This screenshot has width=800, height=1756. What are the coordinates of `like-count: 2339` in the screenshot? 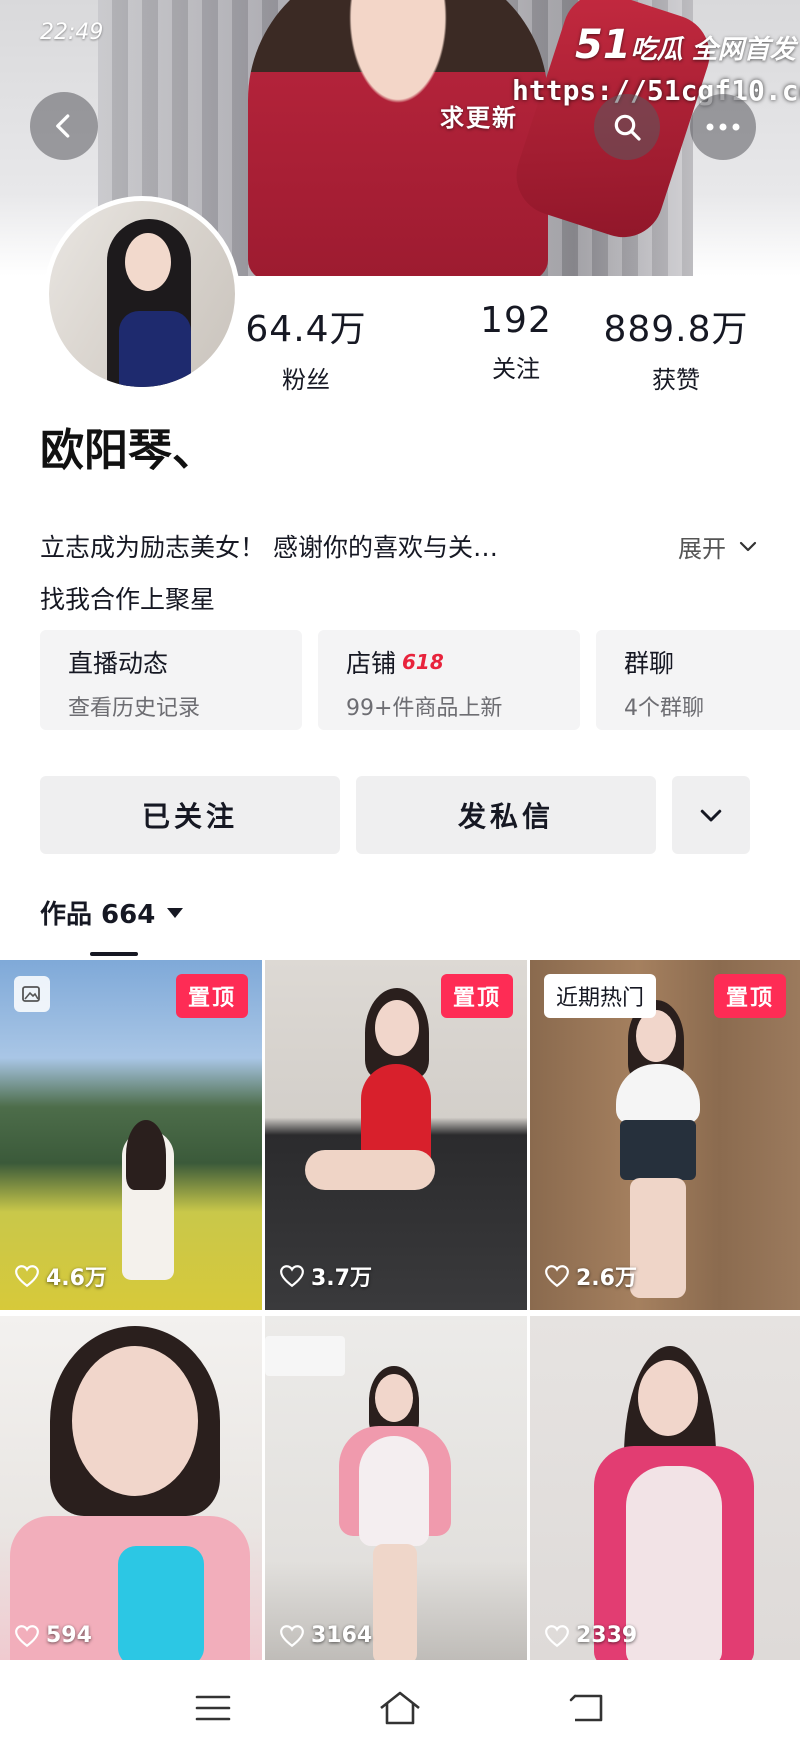 It's located at (590, 1635).